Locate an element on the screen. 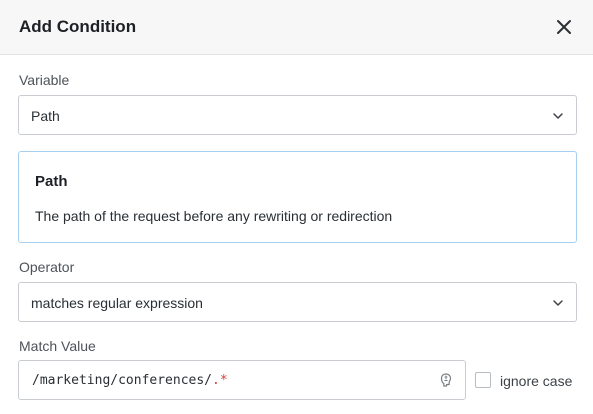 The width and height of the screenshot is (593, 414). info-title: Path is located at coordinates (51, 181).